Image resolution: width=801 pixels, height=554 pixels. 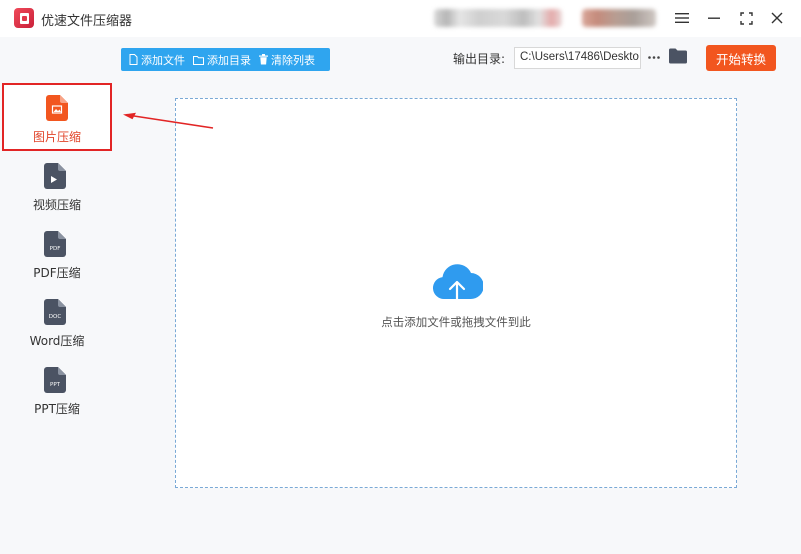 I want to click on open-folder-icon, so click(x=678, y=57).